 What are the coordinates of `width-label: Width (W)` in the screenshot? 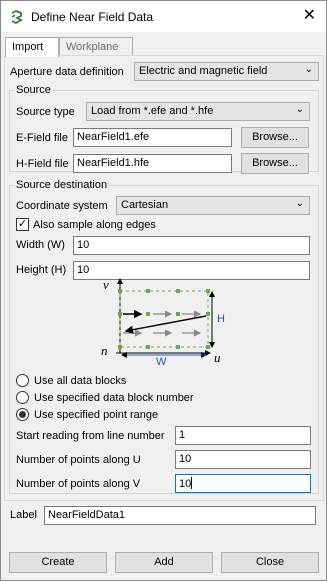 It's located at (40, 245).